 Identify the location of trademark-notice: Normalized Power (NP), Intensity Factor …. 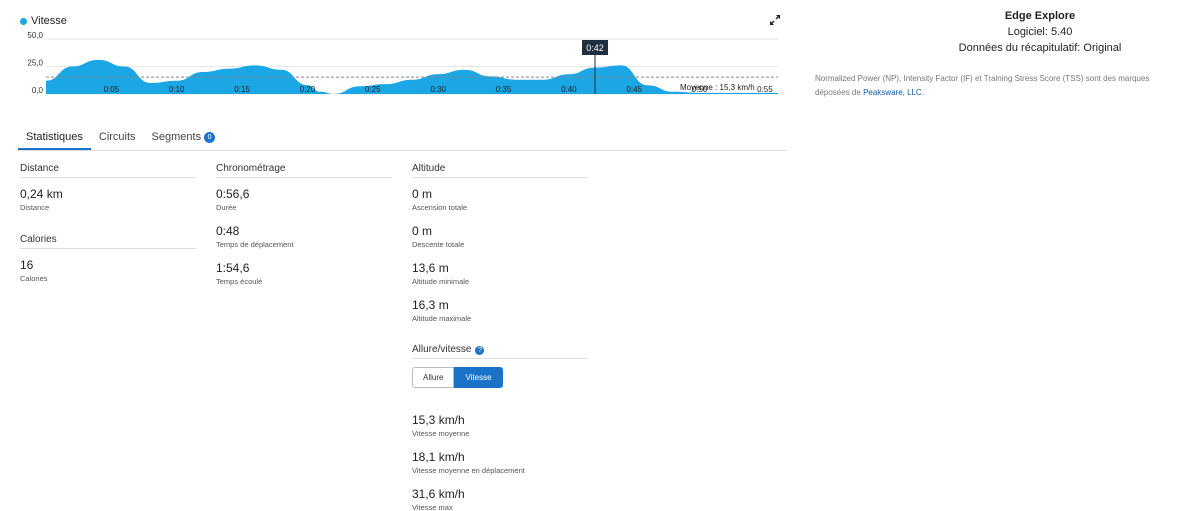
(990, 86).